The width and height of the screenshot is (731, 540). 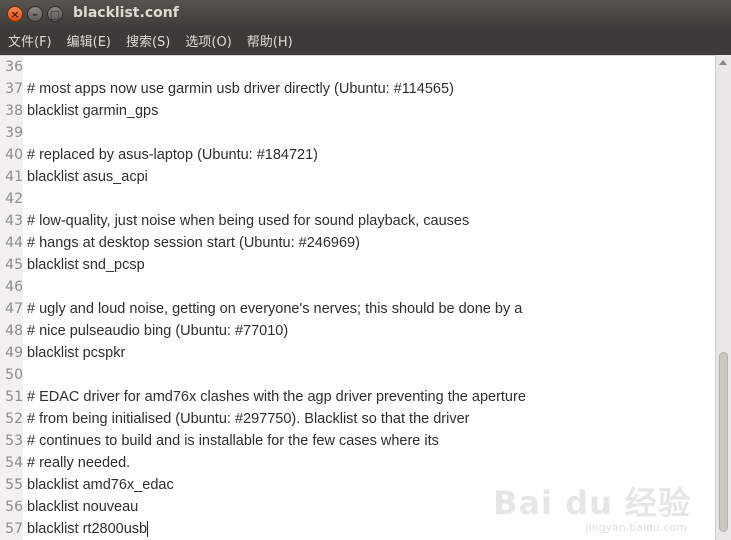 What do you see at coordinates (357, 265) in the screenshot?
I see `editor-line: 45 blacklist snd_pcsp` at bounding box center [357, 265].